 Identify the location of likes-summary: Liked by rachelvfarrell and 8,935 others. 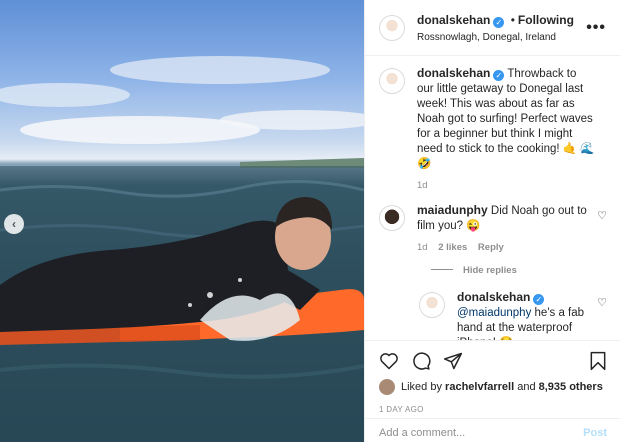
(493, 387).